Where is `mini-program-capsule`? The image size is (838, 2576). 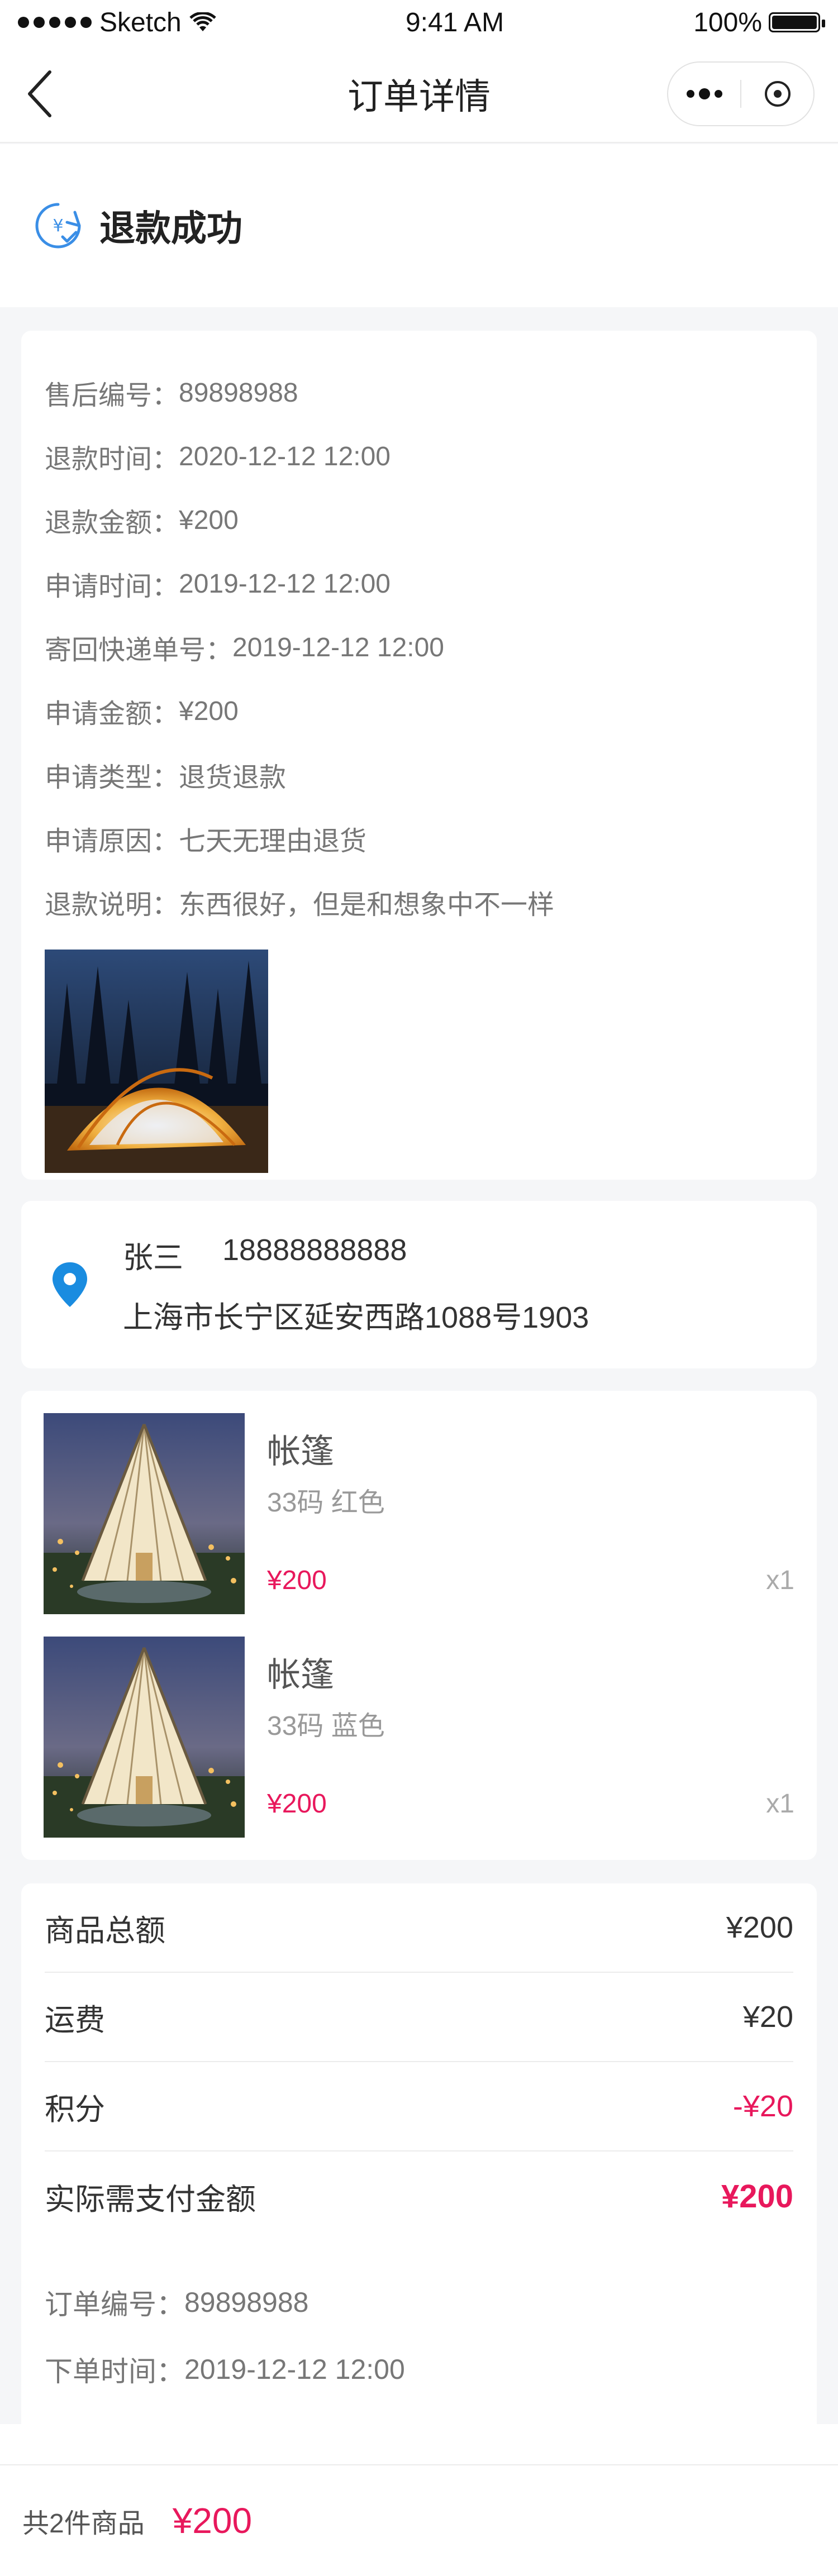
mini-program-capsule is located at coordinates (741, 94).